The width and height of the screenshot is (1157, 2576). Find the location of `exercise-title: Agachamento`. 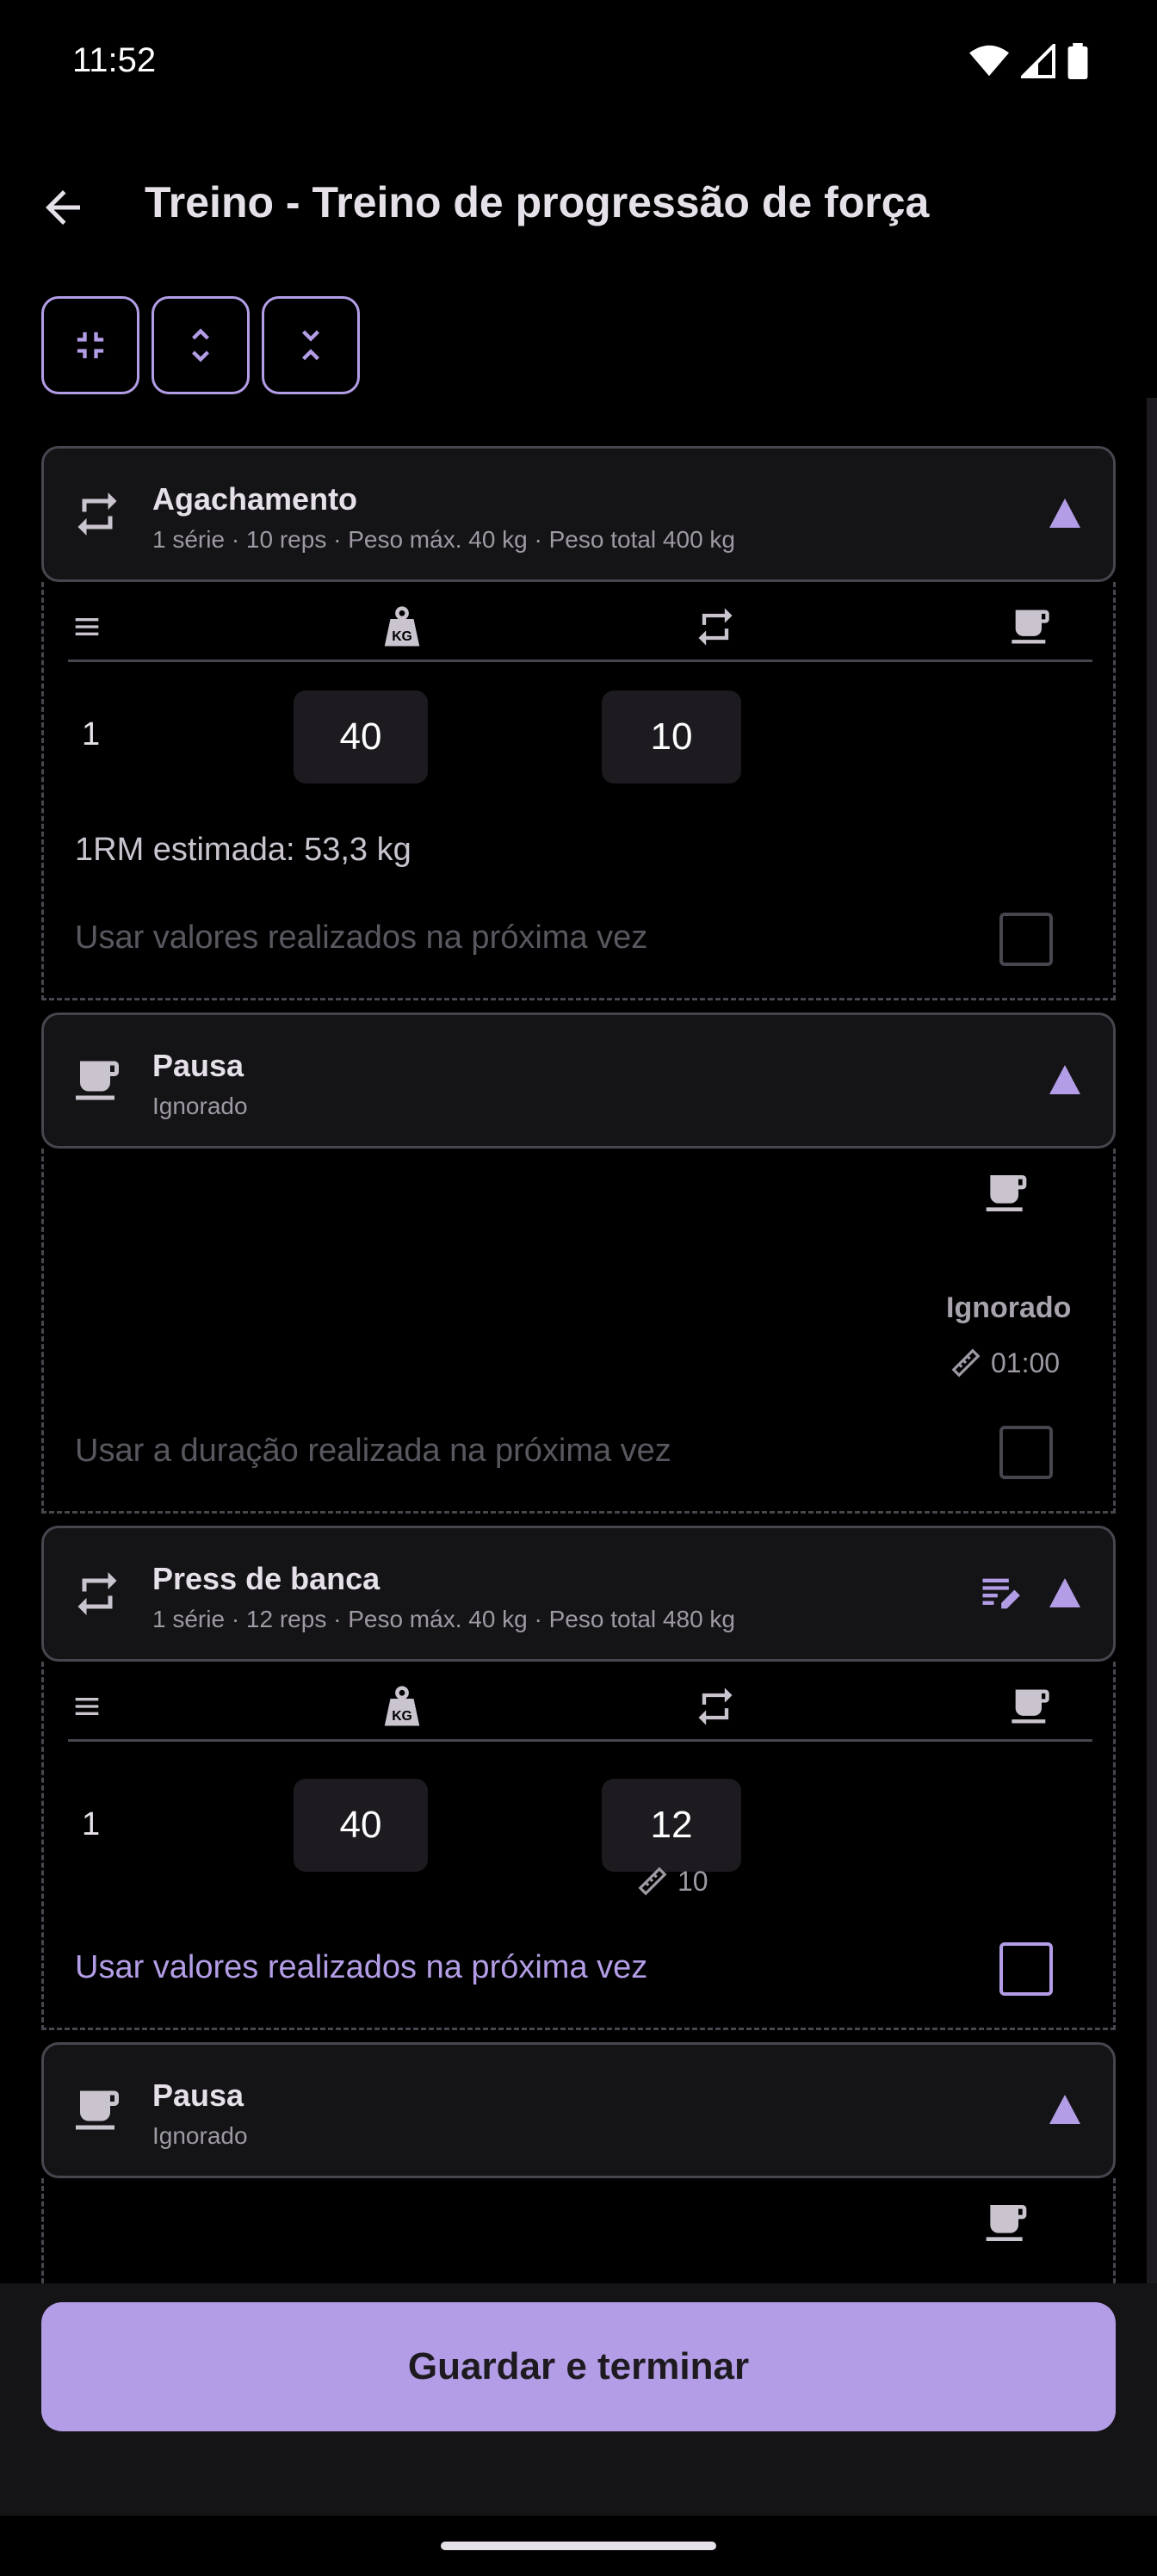

exercise-title: Agachamento is located at coordinates (255, 499).